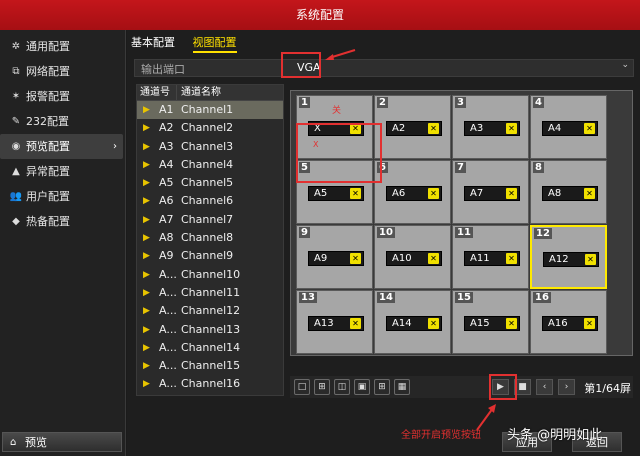 This screenshot has width=640, height=456. Describe the element at coordinates (386, 297) in the screenshot. I see `cell-number: 14` at that location.